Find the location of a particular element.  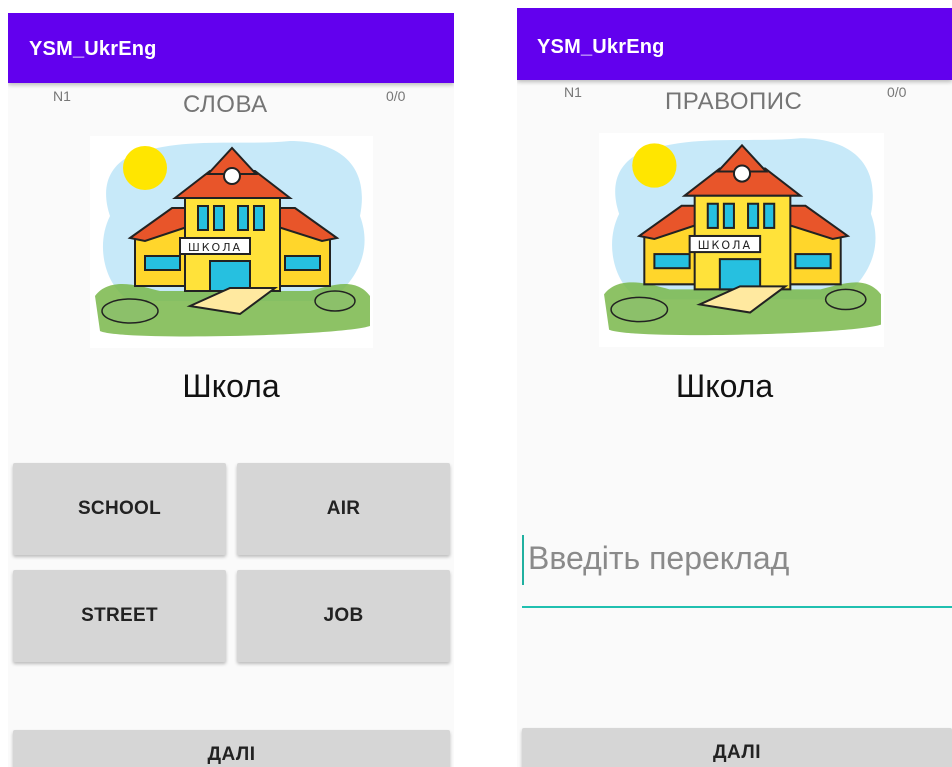

answer-button-job: JOB is located at coordinates (343, 616).